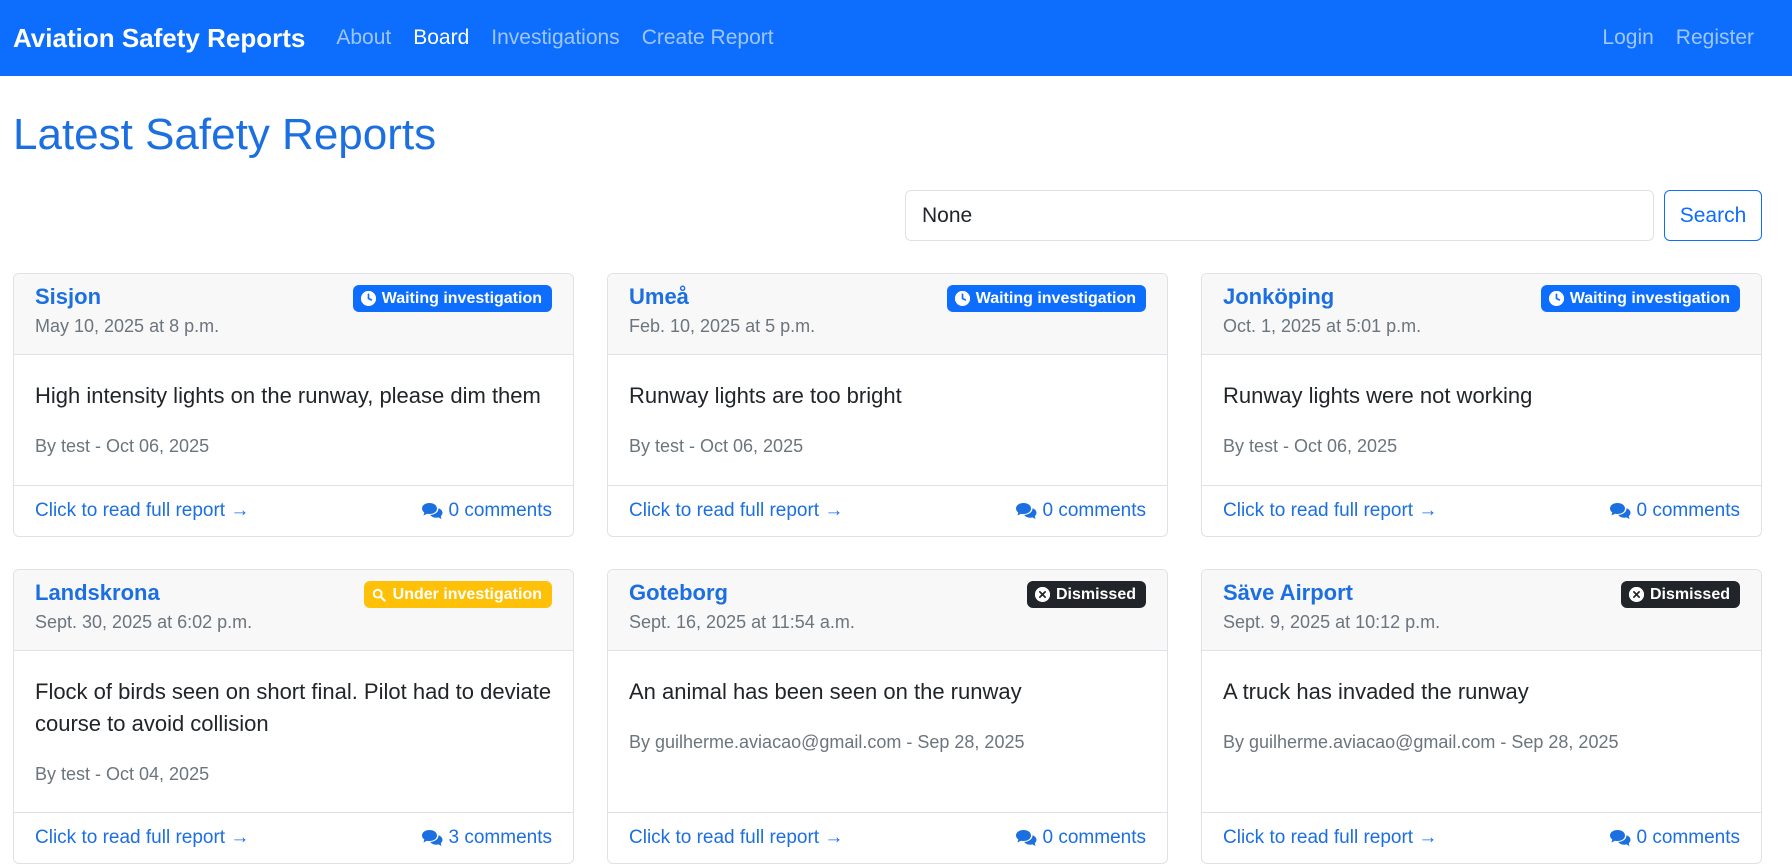 This screenshot has width=1792, height=865. Describe the element at coordinates (1322, 326) in the screenshot. I see `report-date: Oct. 1, 2025 at 5:01 p.m.` at that location.